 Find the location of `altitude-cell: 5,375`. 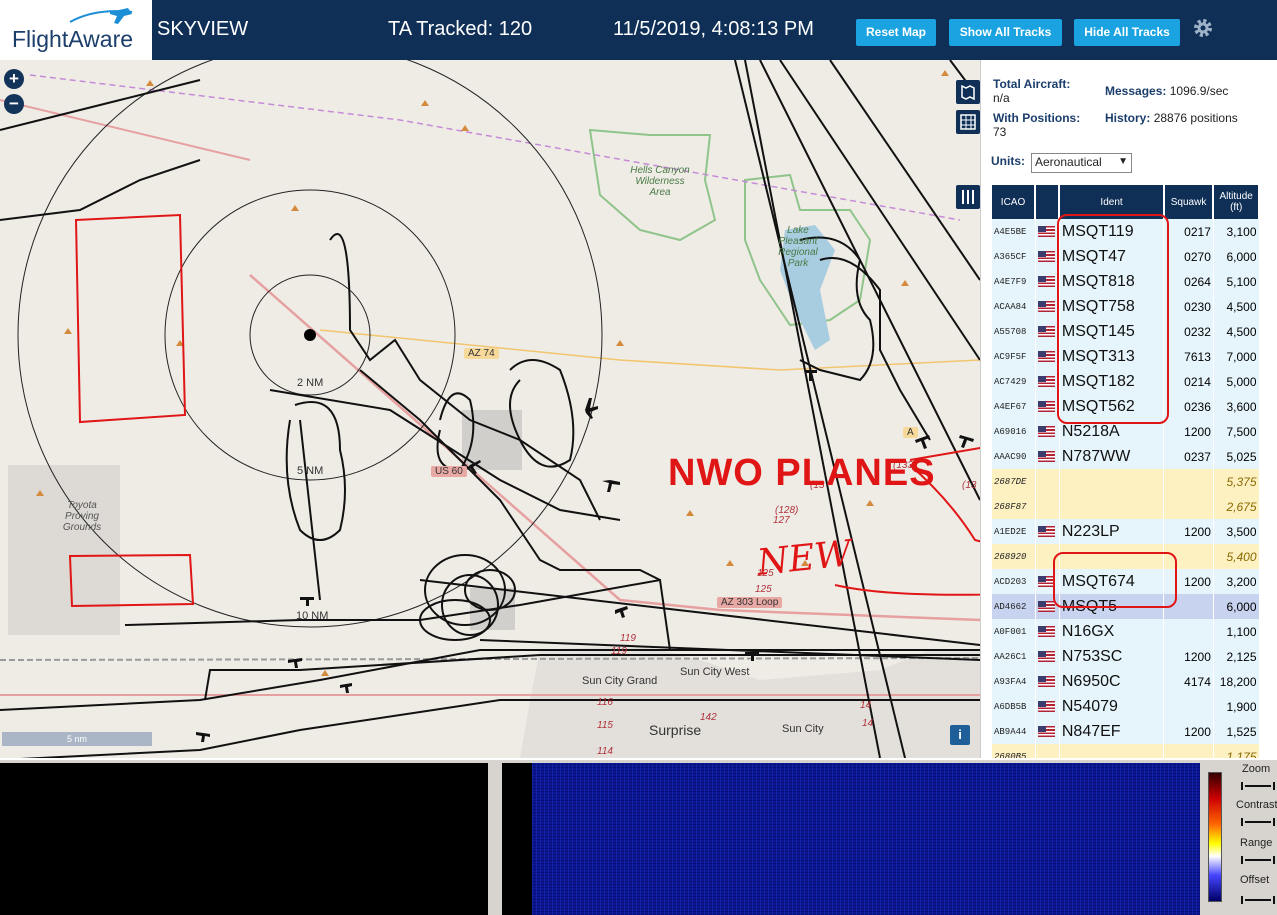

altitude-cell: 5,375 is located at coordinates (1236, 481).